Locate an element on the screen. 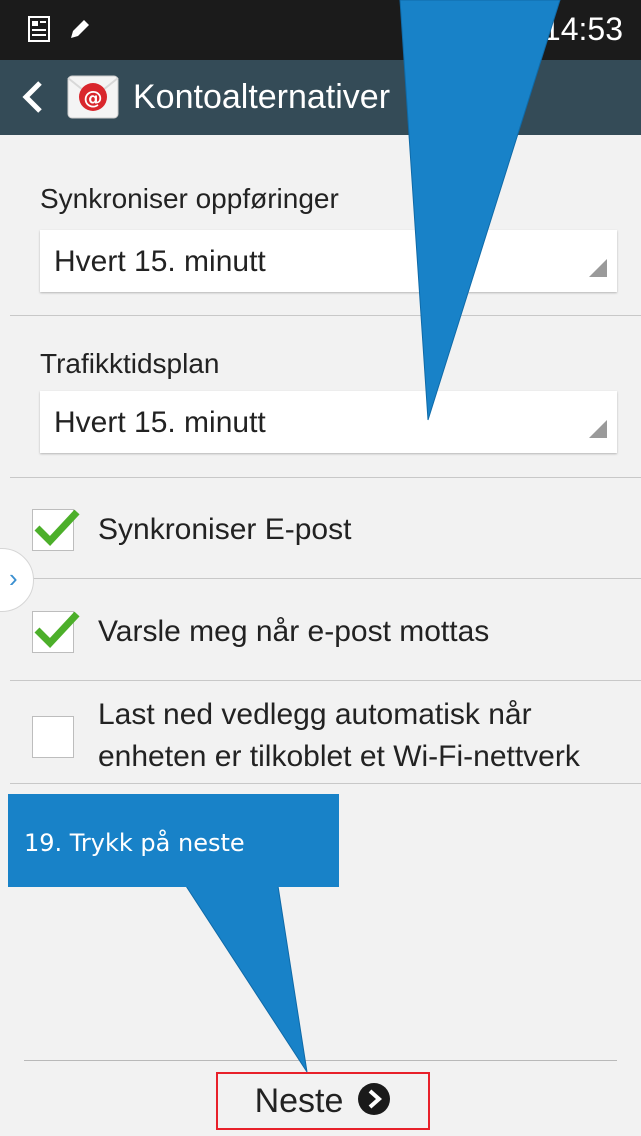 The image size is (641, 1136). top-callout-arrow is located at coordinates (480, 210).